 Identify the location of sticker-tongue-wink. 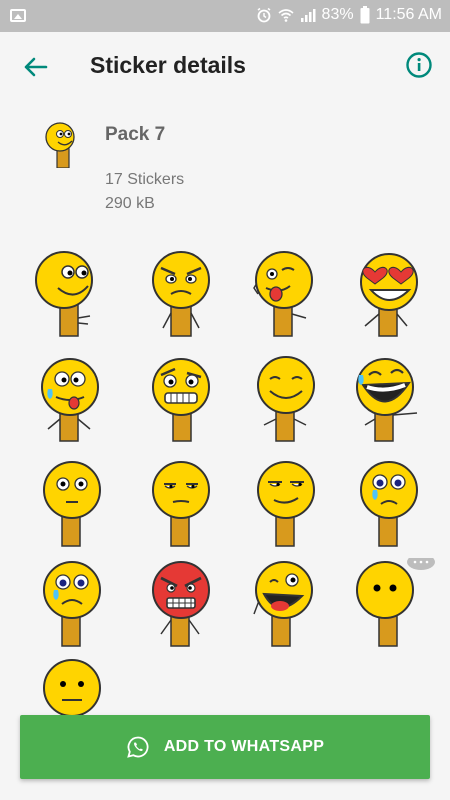
(286, 294).